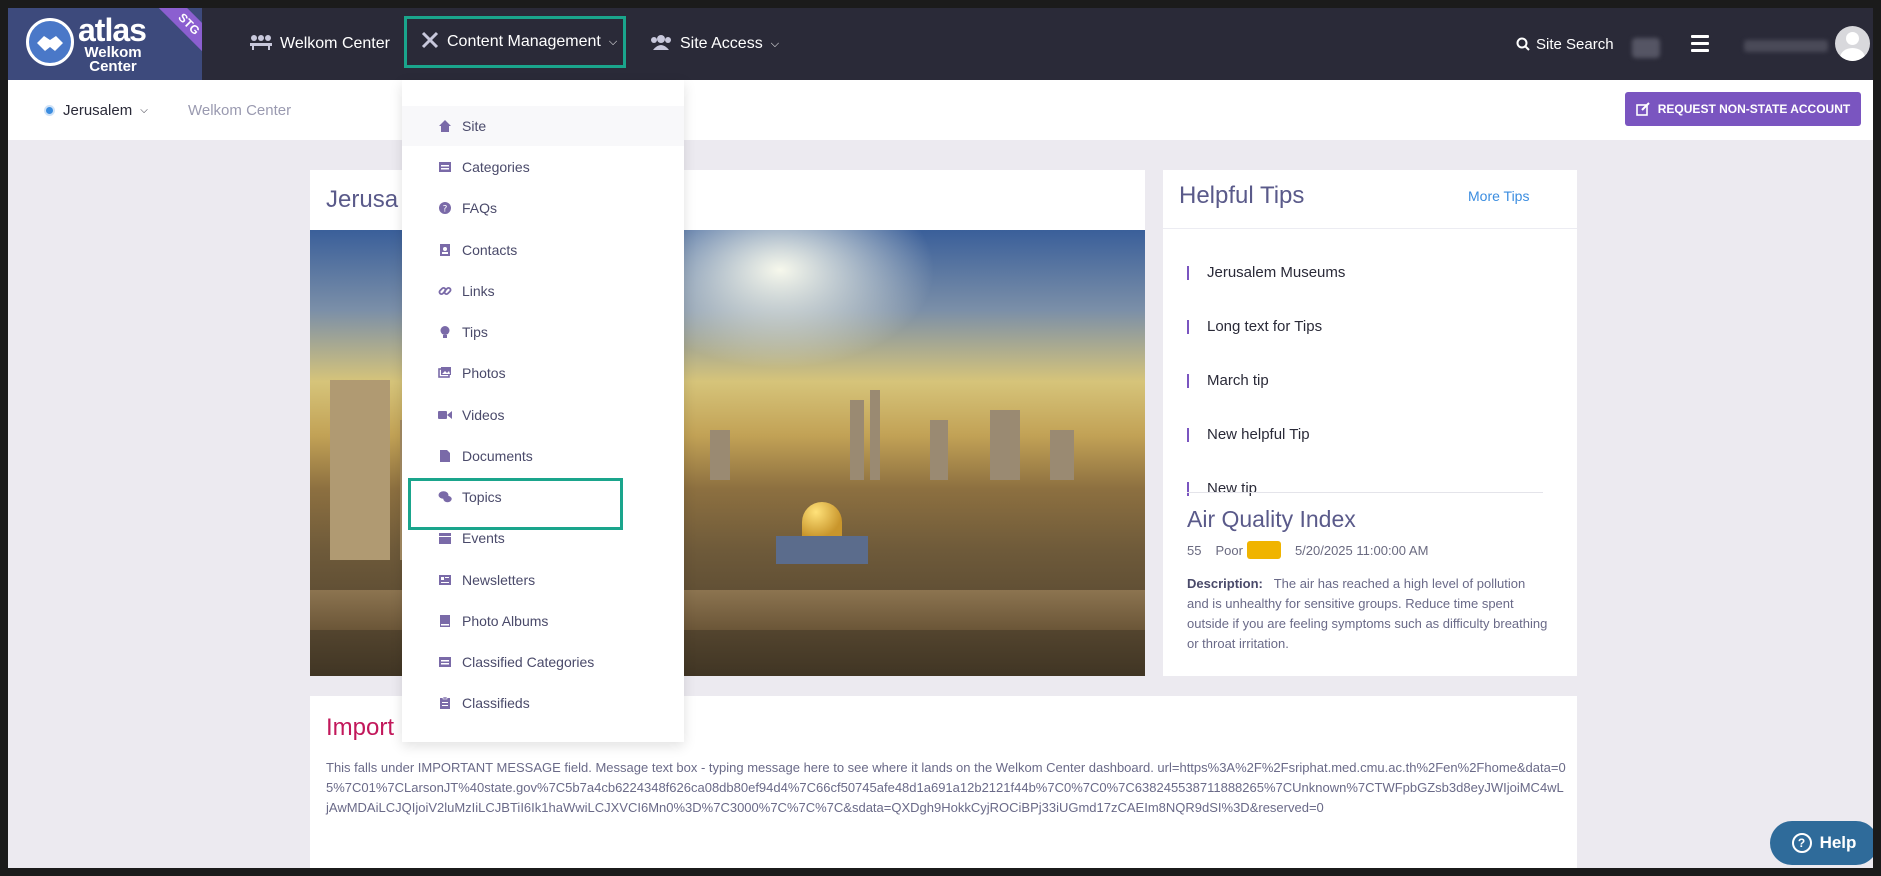 This screenshot has height=876, width=1881. I want to click on topics-highlight, so click(515, 504).